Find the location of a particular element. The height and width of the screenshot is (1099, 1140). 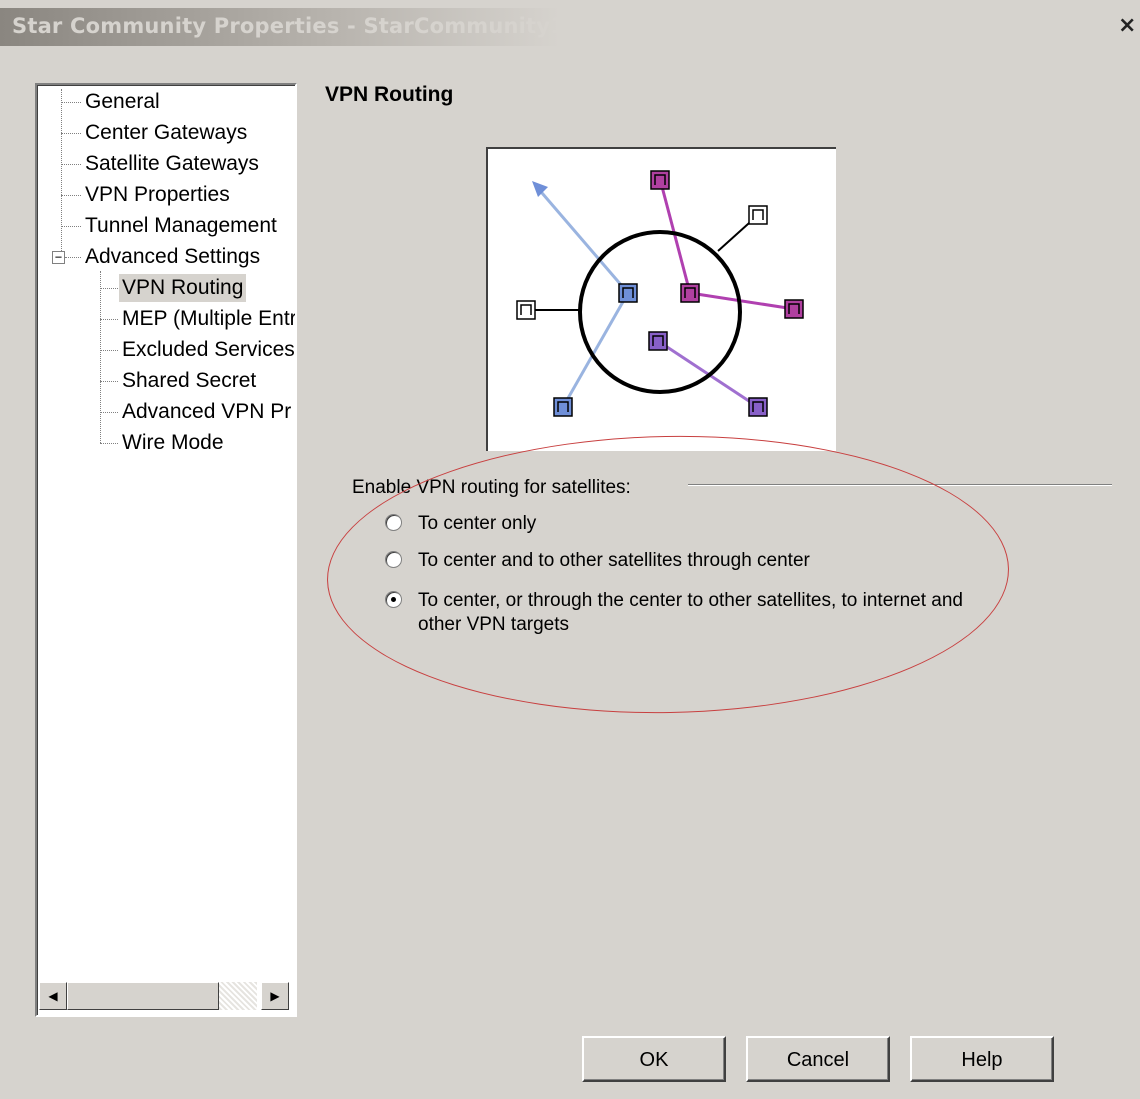

tree-item-tunnel-management: Tunnel Management is located at coordinates (181, 226).